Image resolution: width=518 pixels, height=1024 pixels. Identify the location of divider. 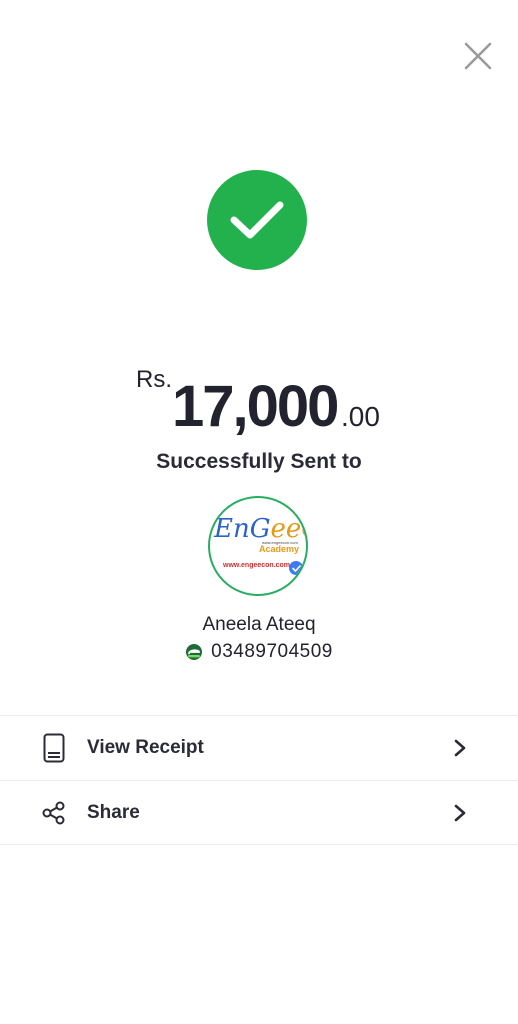
(259, 844).